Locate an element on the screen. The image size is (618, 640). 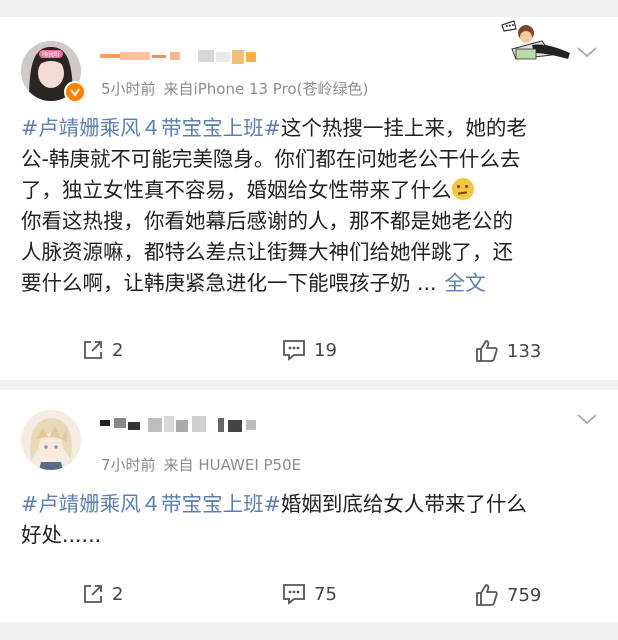
text-line: 公-韩庚就不可能完美隐身。你们都在问她老公干什么去 is located at coordinates (271, 159).